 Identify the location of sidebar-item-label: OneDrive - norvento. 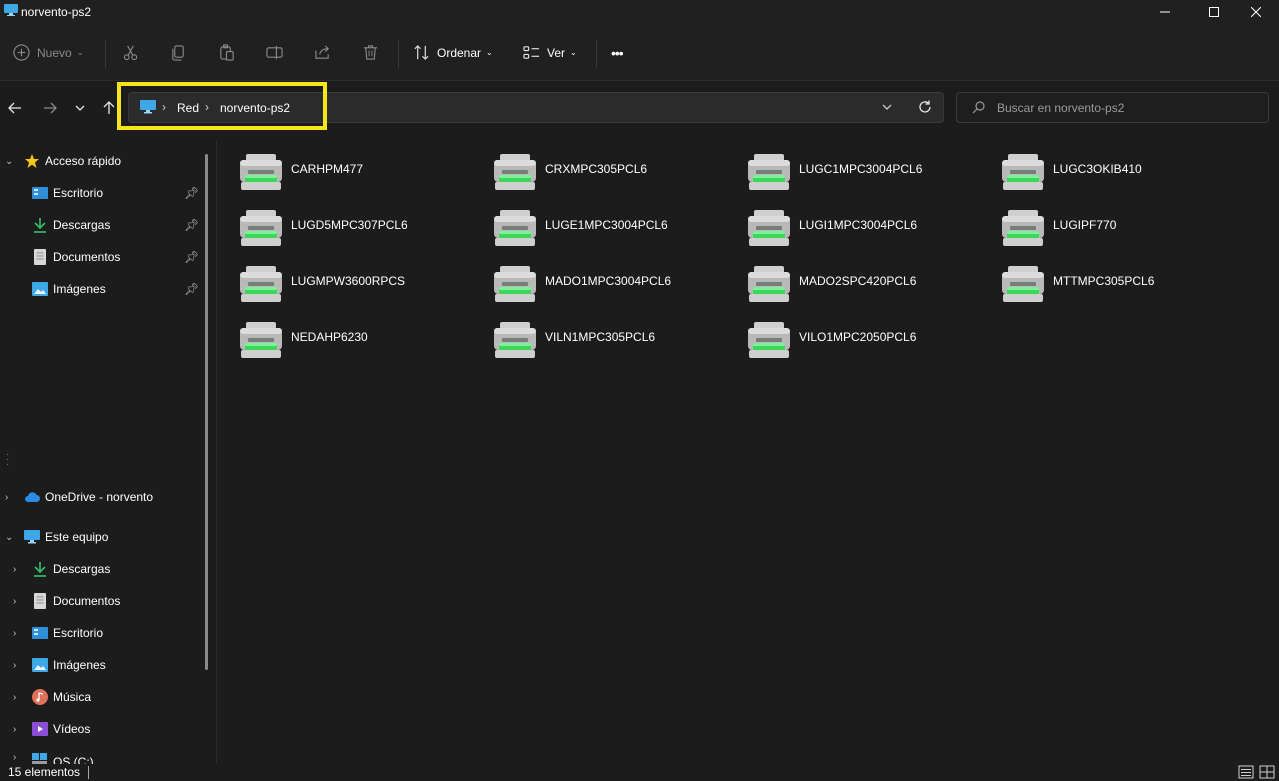
(99, 497).